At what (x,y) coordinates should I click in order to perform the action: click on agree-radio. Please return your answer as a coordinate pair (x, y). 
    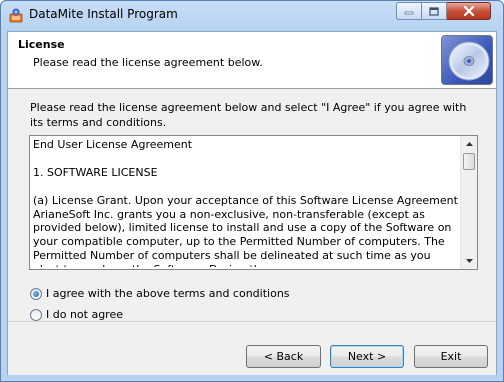
    Looking at the image, I should click on (36, 293).